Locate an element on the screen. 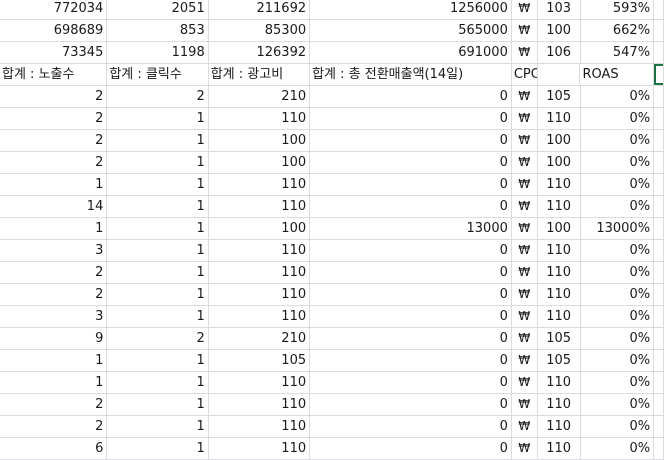  cell-impressions: 6 is located at coordinates (54, 449).